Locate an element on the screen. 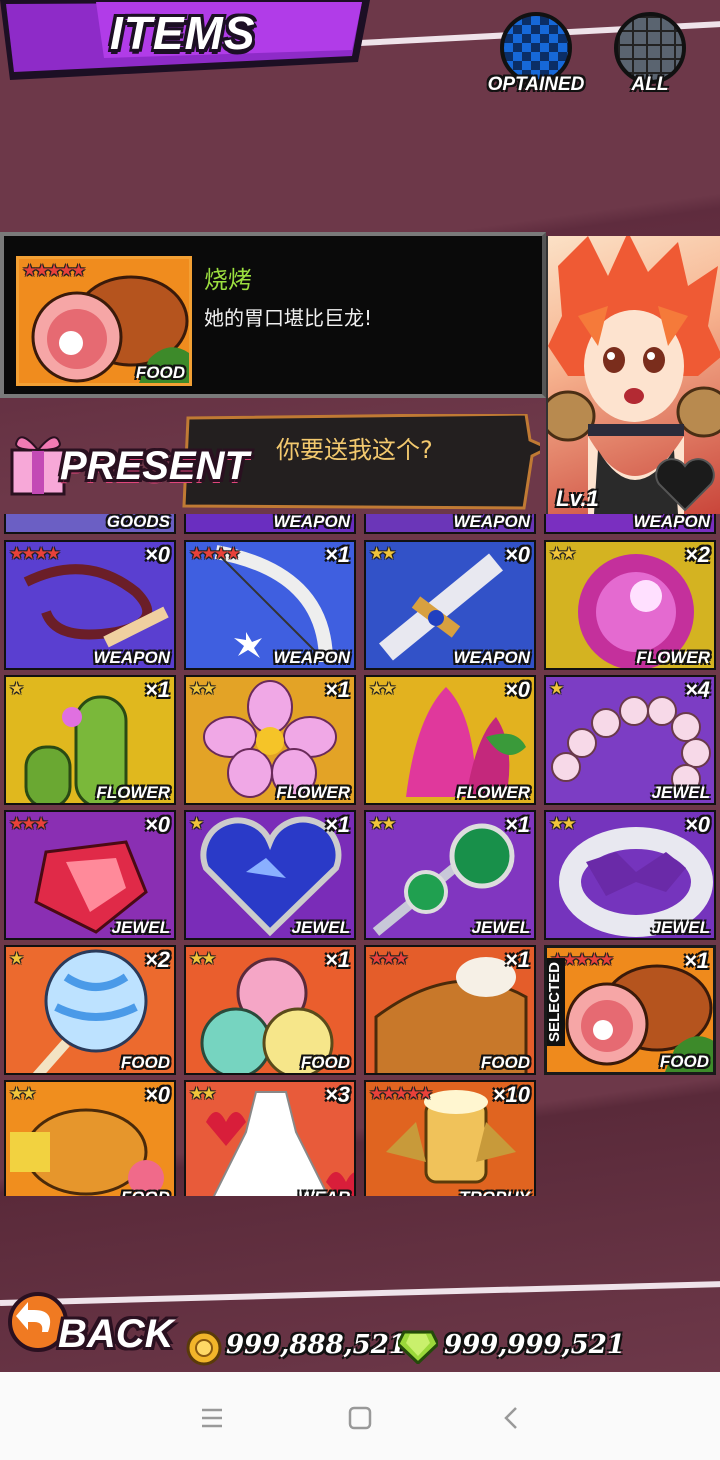  item-cell-celosia: ★★ ×0 FLOWER is located at coordinates (450, 740).